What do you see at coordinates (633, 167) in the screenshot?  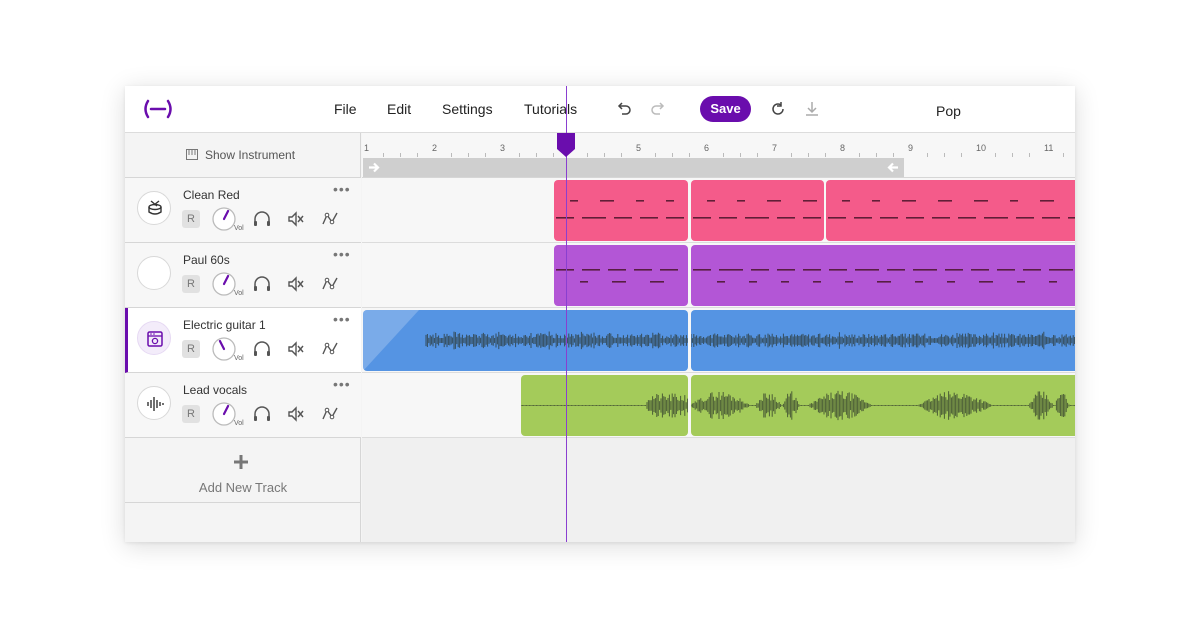 I see `loop-region` at bounding box center [633, 167].